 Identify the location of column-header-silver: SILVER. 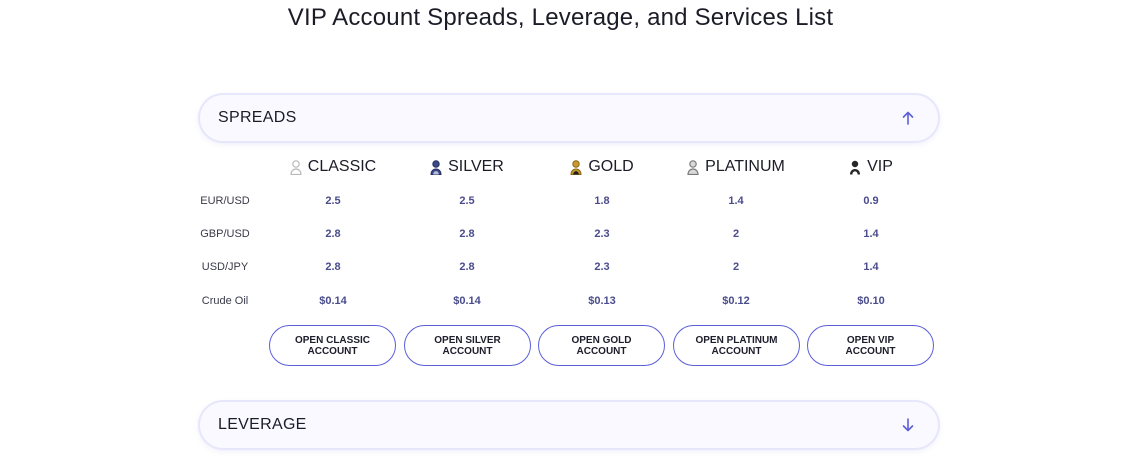
(467, 167).